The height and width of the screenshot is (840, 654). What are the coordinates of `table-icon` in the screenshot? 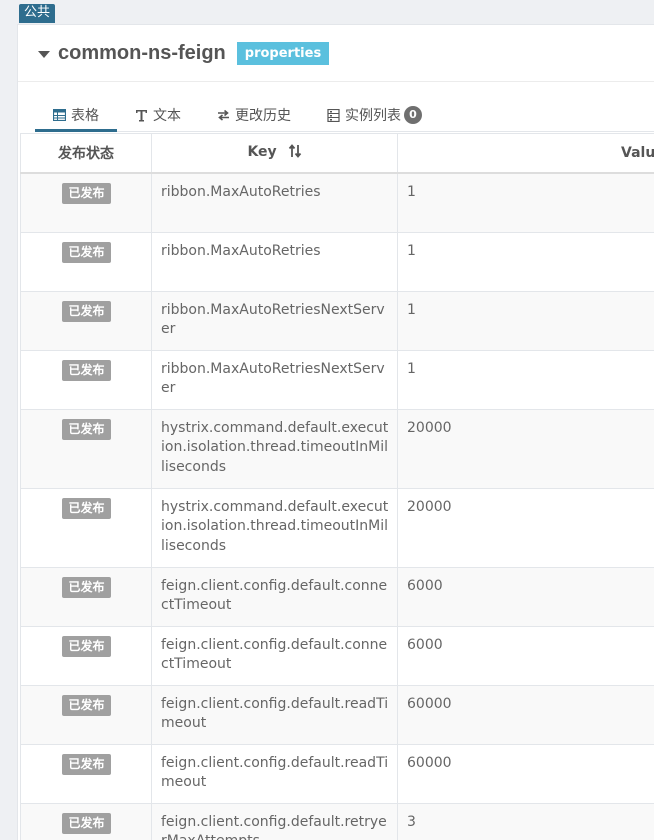 It's located at (59, 115).